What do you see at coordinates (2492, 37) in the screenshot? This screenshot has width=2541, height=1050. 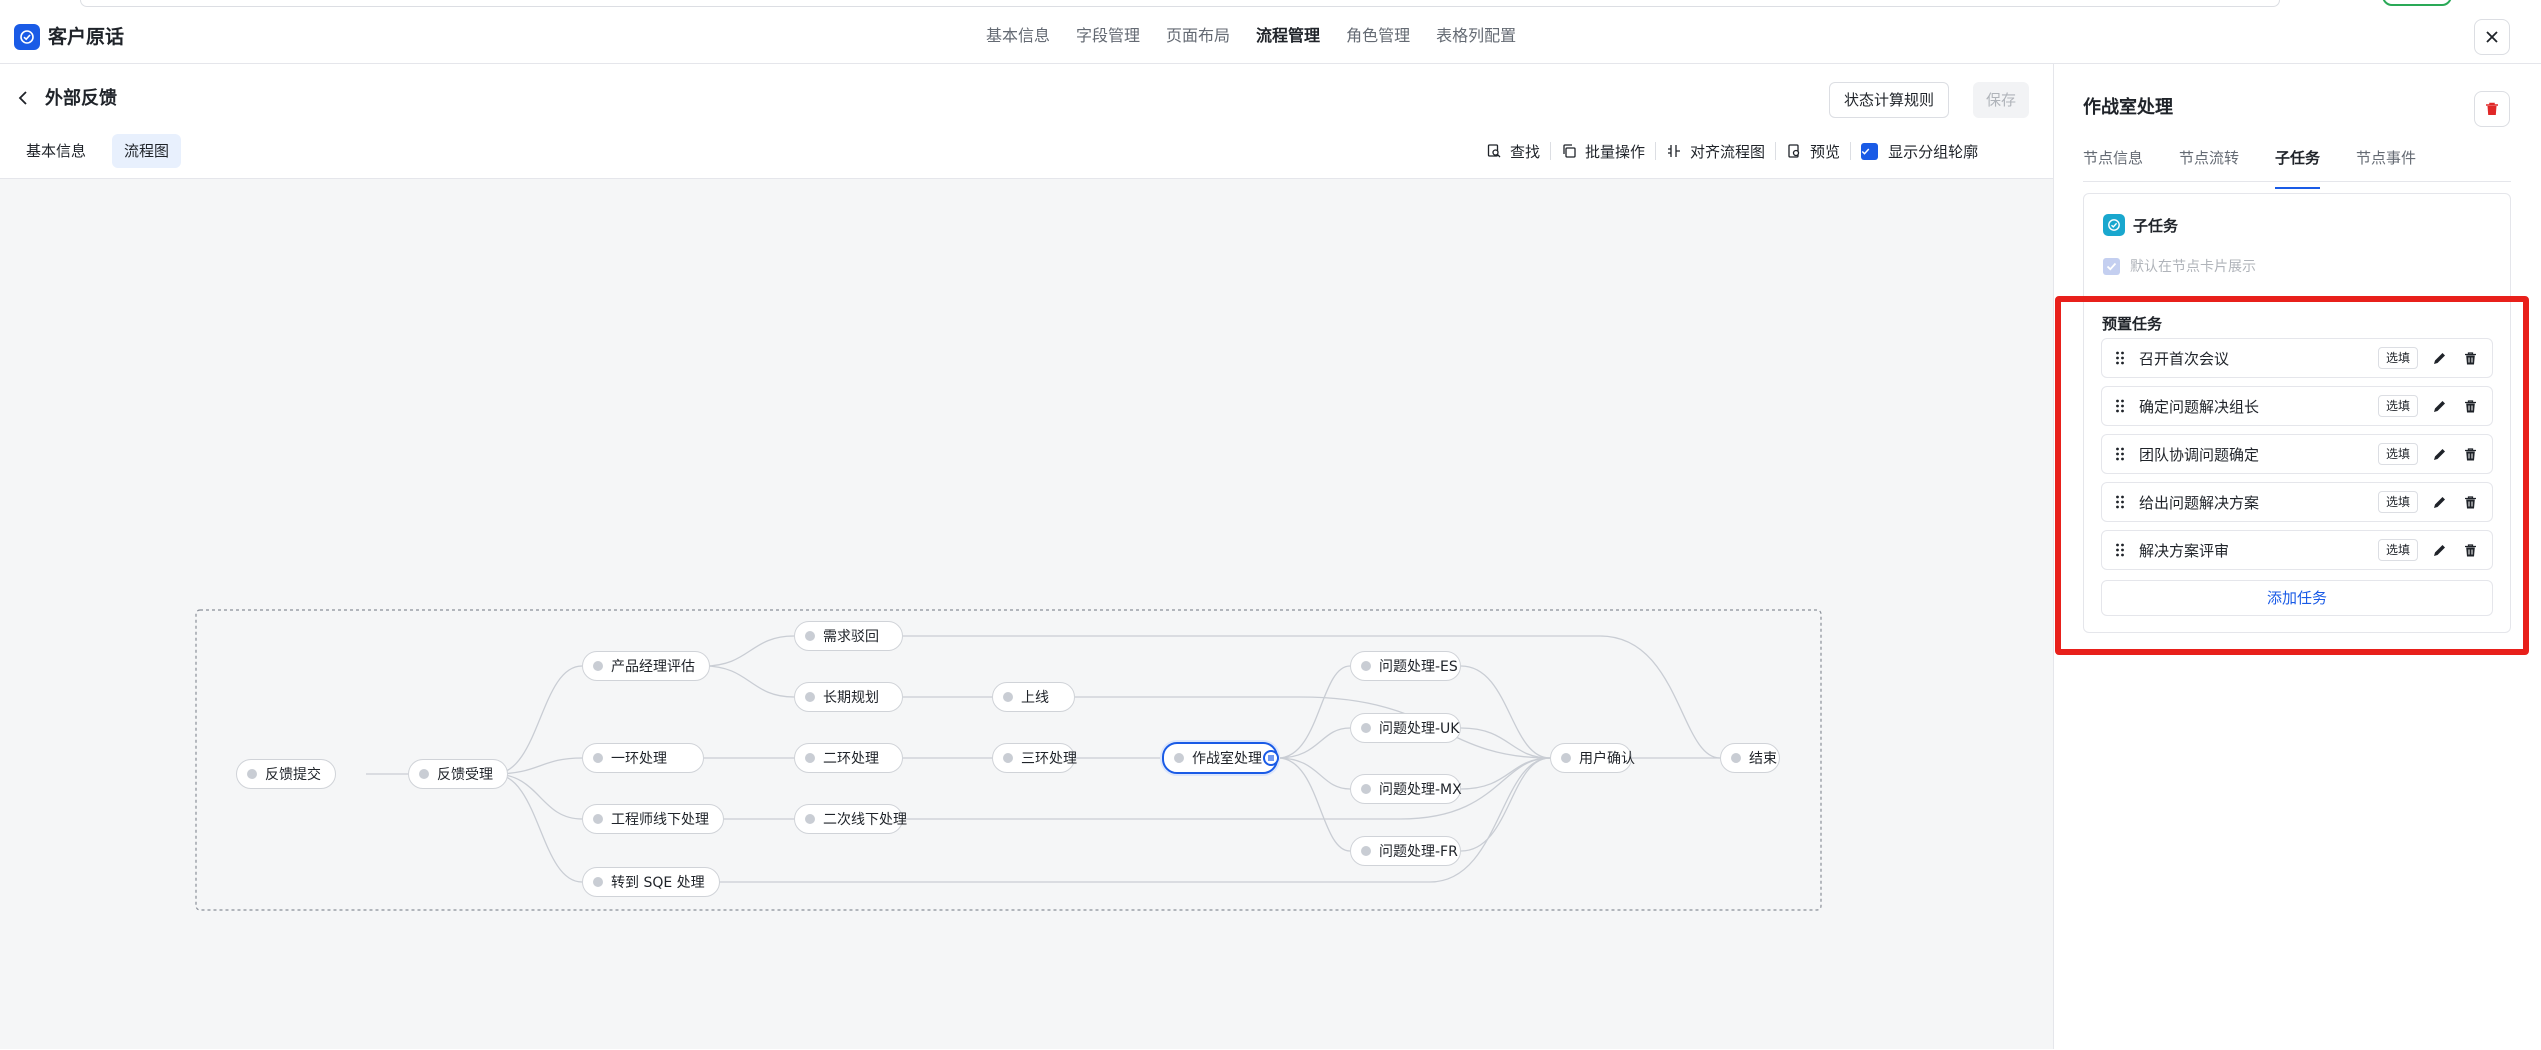 I see `close-button` at bounding box center [2492, 37].